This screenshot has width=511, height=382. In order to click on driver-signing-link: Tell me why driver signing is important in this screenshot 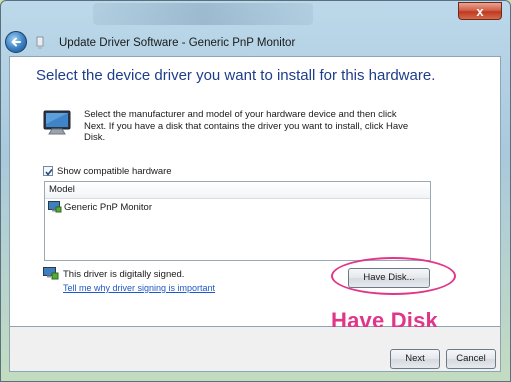, I will do `click(139, 288)`.